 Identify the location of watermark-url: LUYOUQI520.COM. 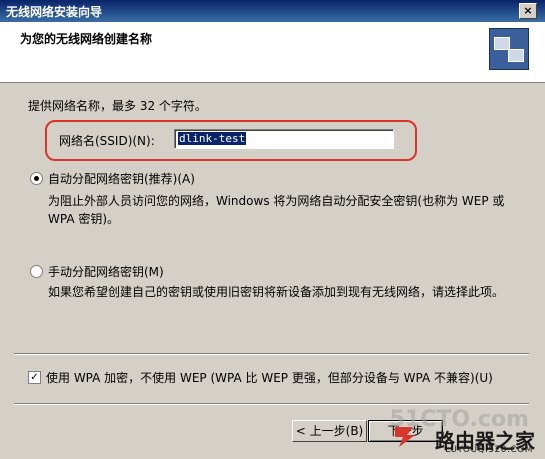
(489, 450).